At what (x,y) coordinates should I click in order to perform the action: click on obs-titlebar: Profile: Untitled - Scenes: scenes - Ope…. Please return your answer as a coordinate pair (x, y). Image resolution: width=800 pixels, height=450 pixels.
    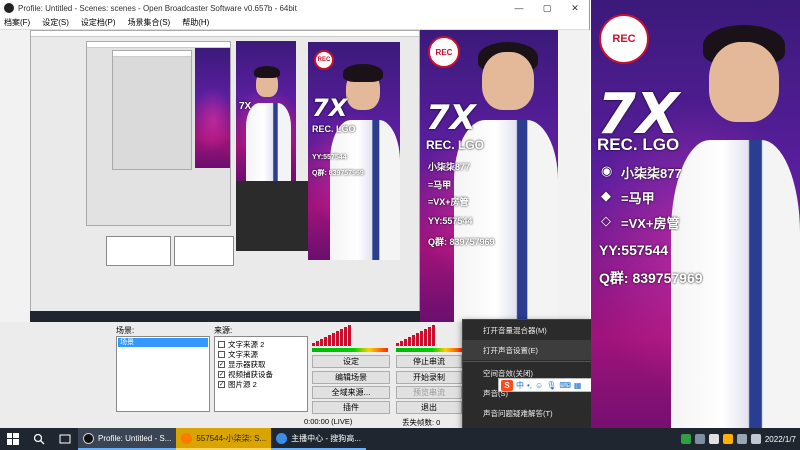
    Looking at the image, I should click on (294, 8).